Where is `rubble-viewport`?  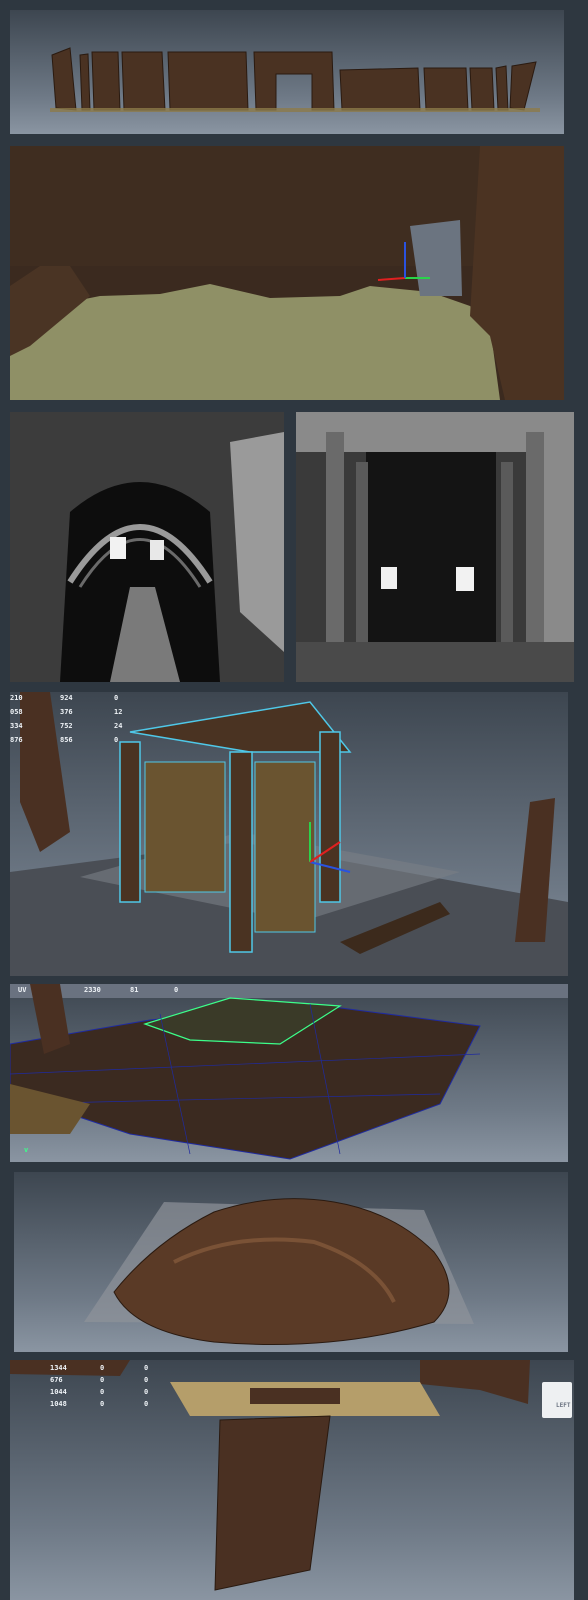 rubble-viewport is located at coordinates (291, 1262).